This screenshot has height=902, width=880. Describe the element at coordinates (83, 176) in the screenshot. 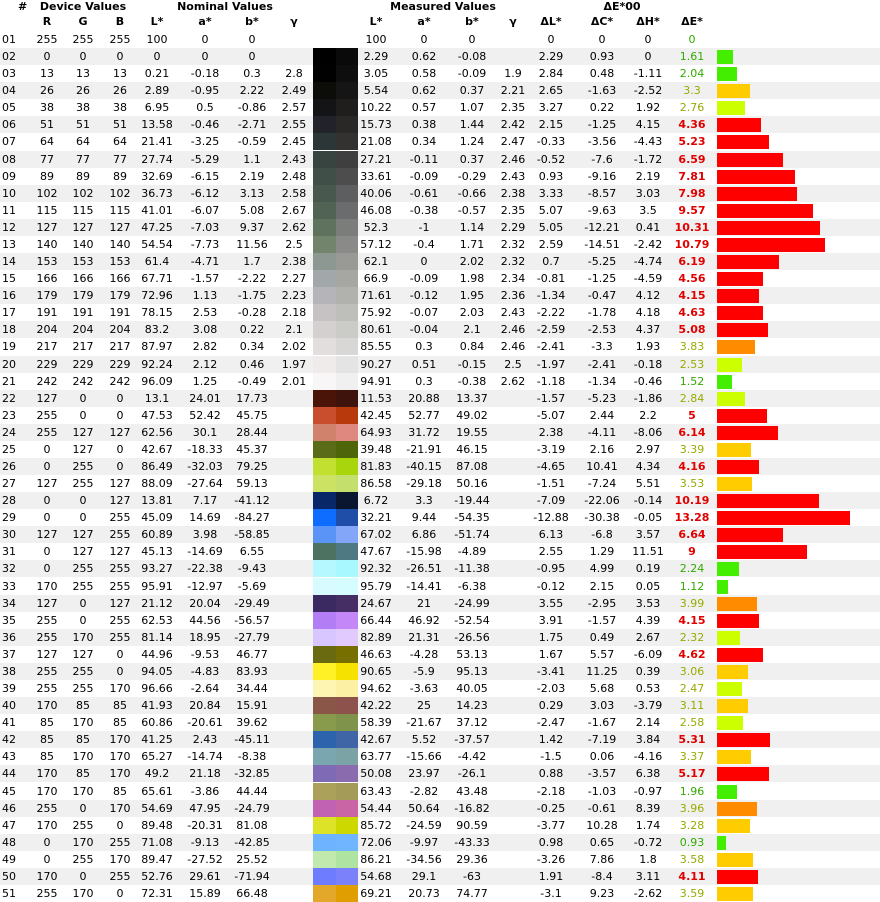

I see `cell-g: 89` at that location.